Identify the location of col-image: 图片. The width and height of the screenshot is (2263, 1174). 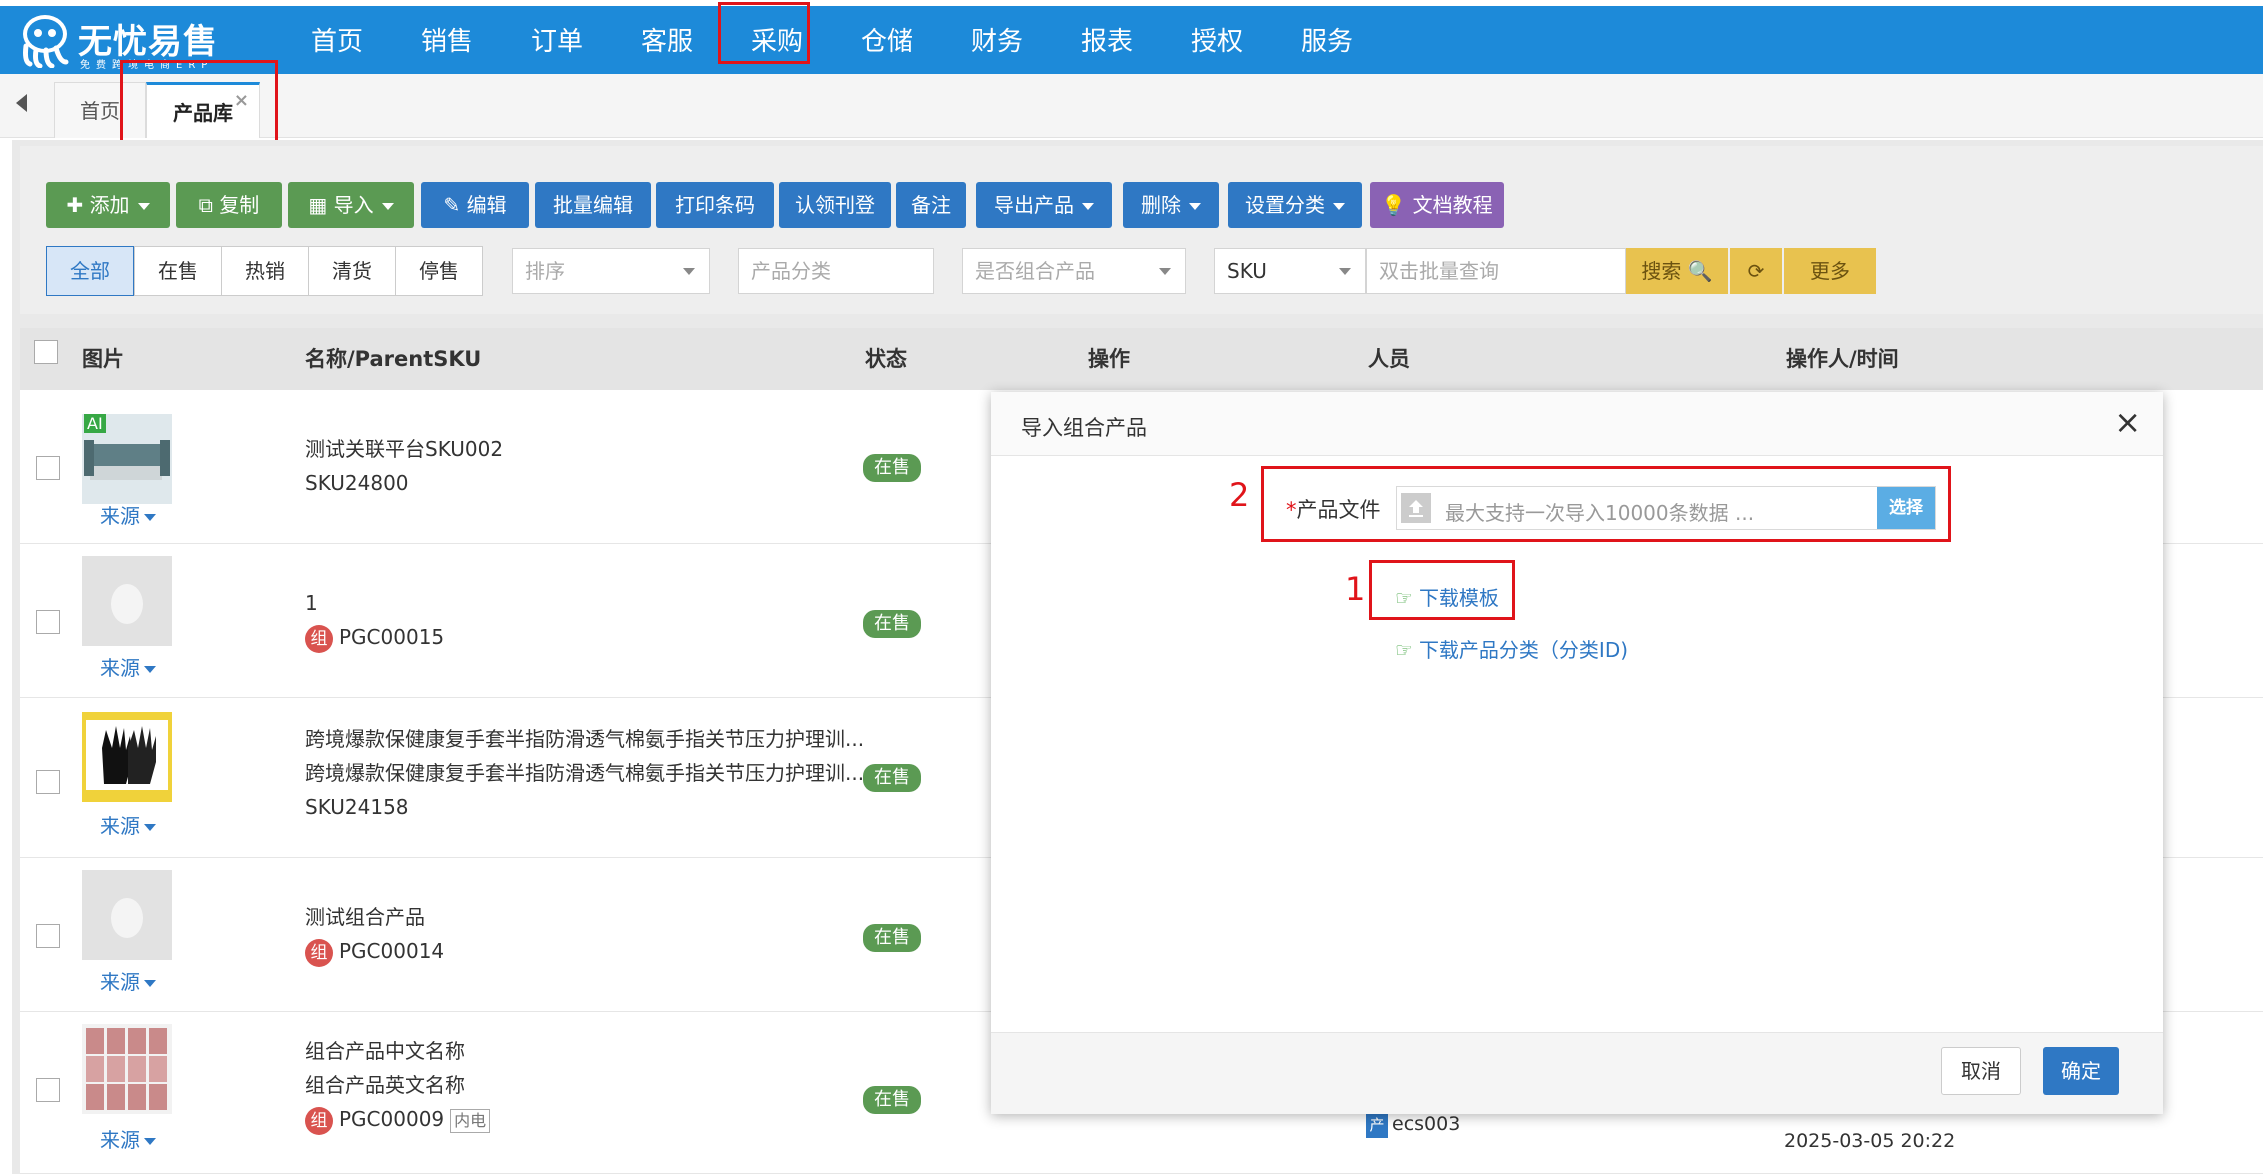
(103, 359).